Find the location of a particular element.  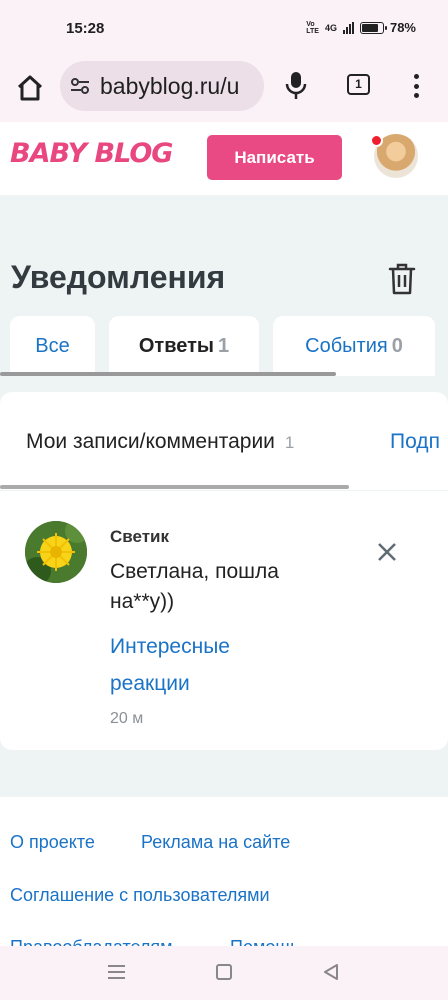

status-icons: Vo LTE 4G 78% is located at coordinates (361, 27).